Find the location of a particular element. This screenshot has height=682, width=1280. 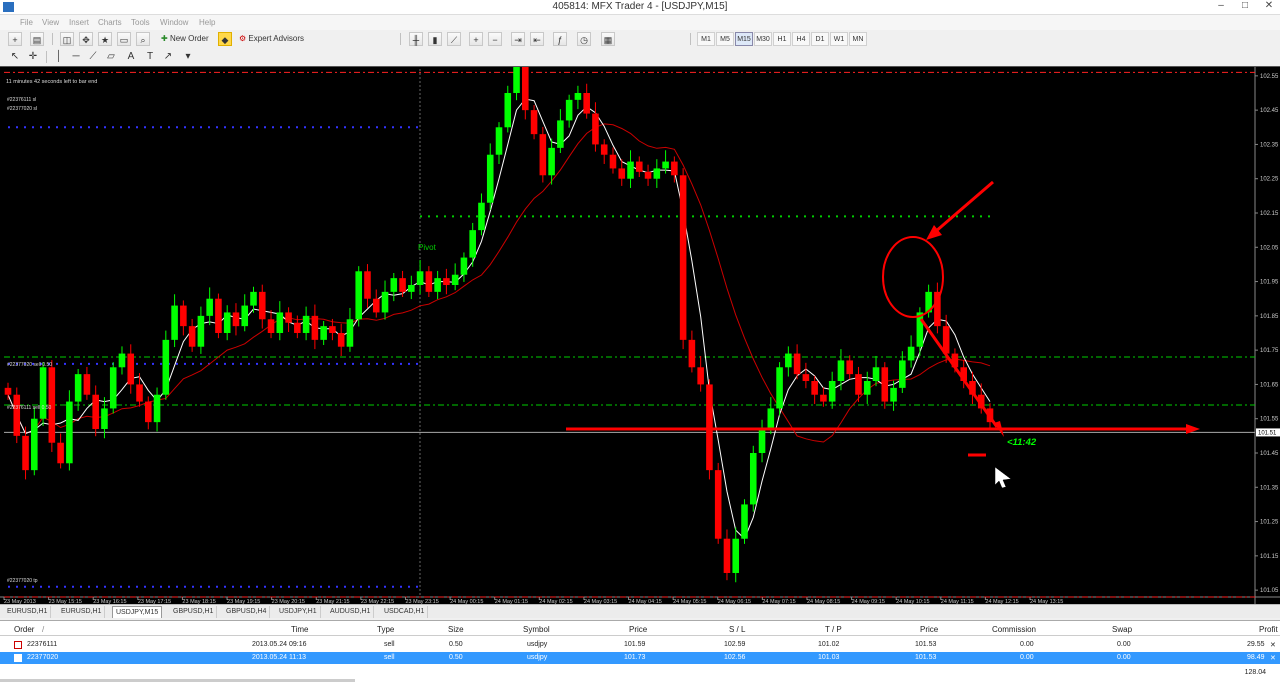

tf-m15-button: M15 is located at coordinates (744, 39).